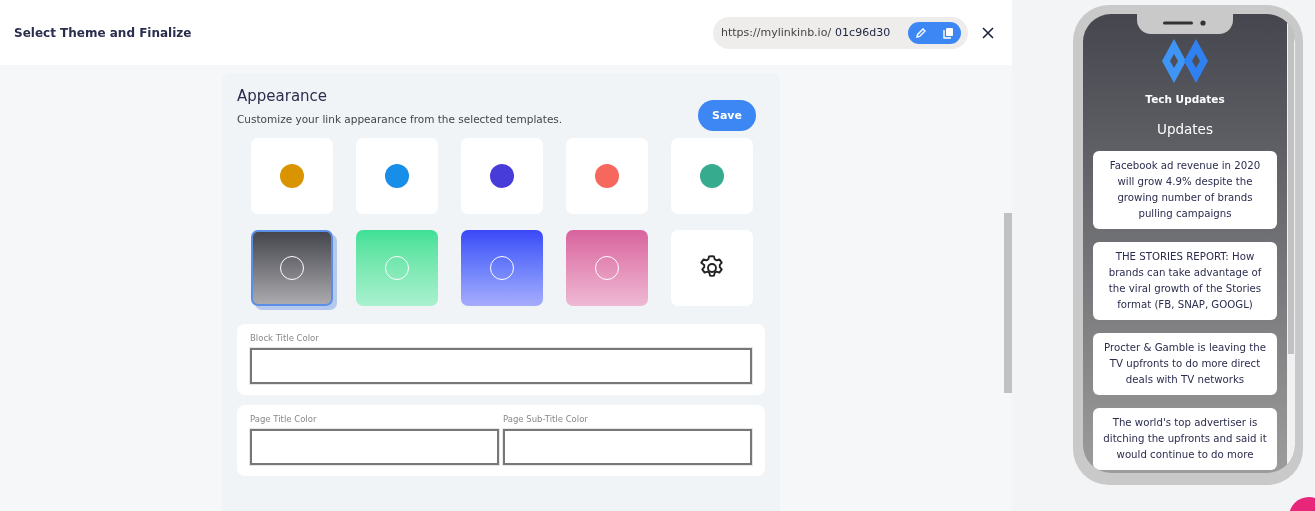  I want to click on page-title: Select Theme and Finalize, so click(103, 32).